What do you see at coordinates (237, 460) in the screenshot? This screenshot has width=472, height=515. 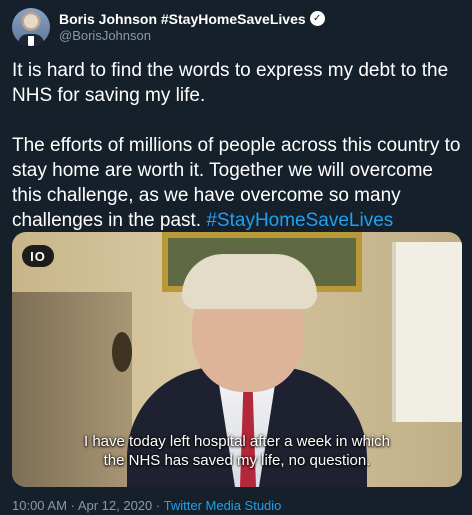 I see `caption-line-2: the NHS has saved my life, no question.` at bounding box center [237, 460].